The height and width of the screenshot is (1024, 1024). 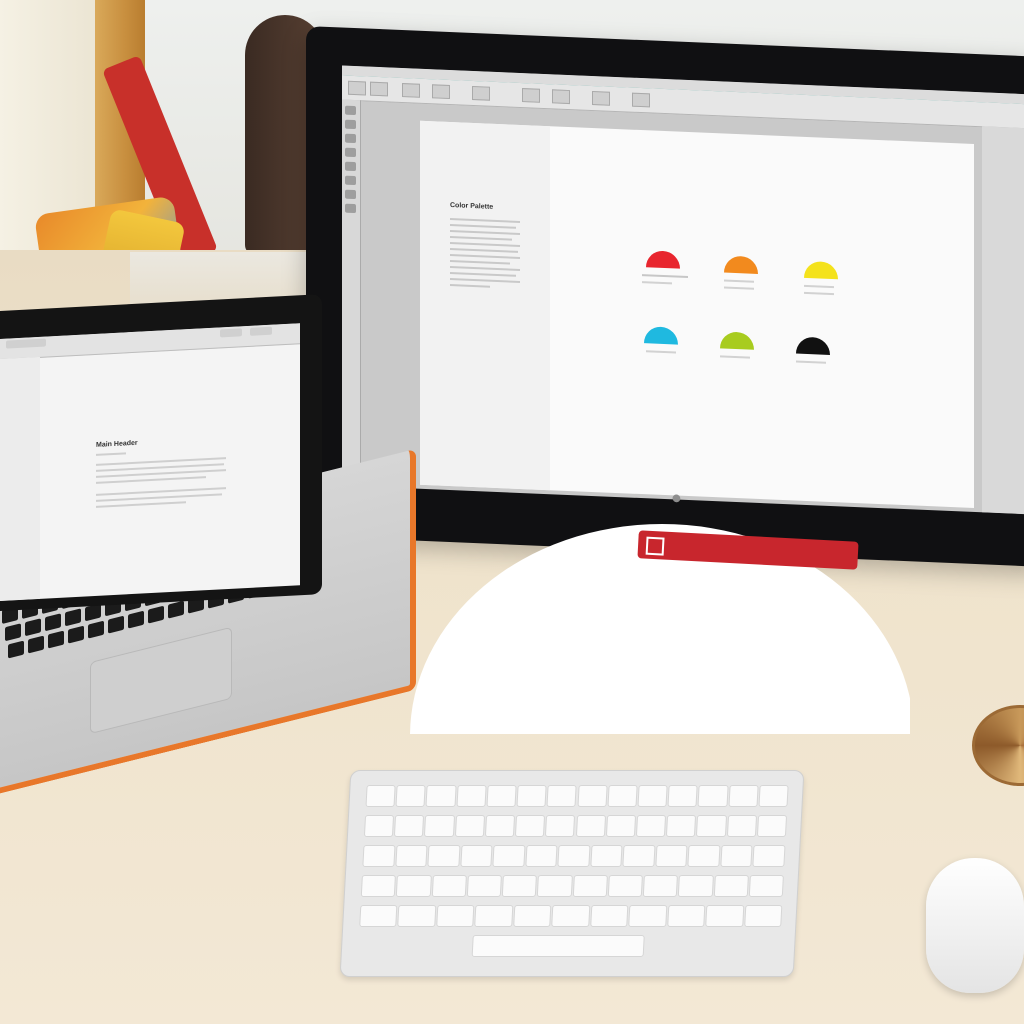 What do you see at coordinates (737, 340) in the screenshot?
I see `swatch-green` at bounding box center [737, 340].